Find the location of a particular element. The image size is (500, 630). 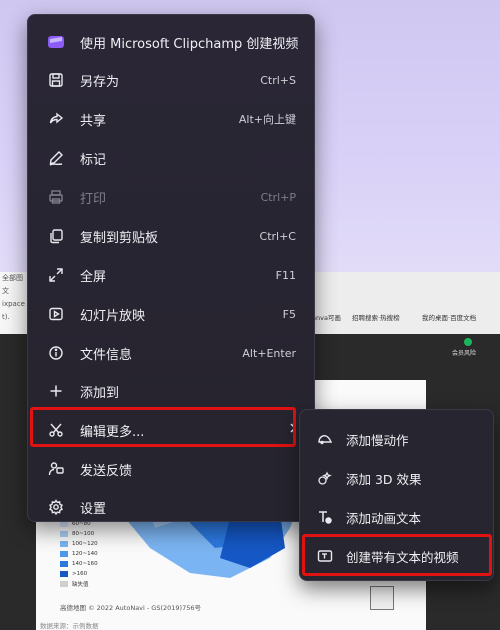

shortcut-text: Alt+向上键 is located at coordinates (267, 119).